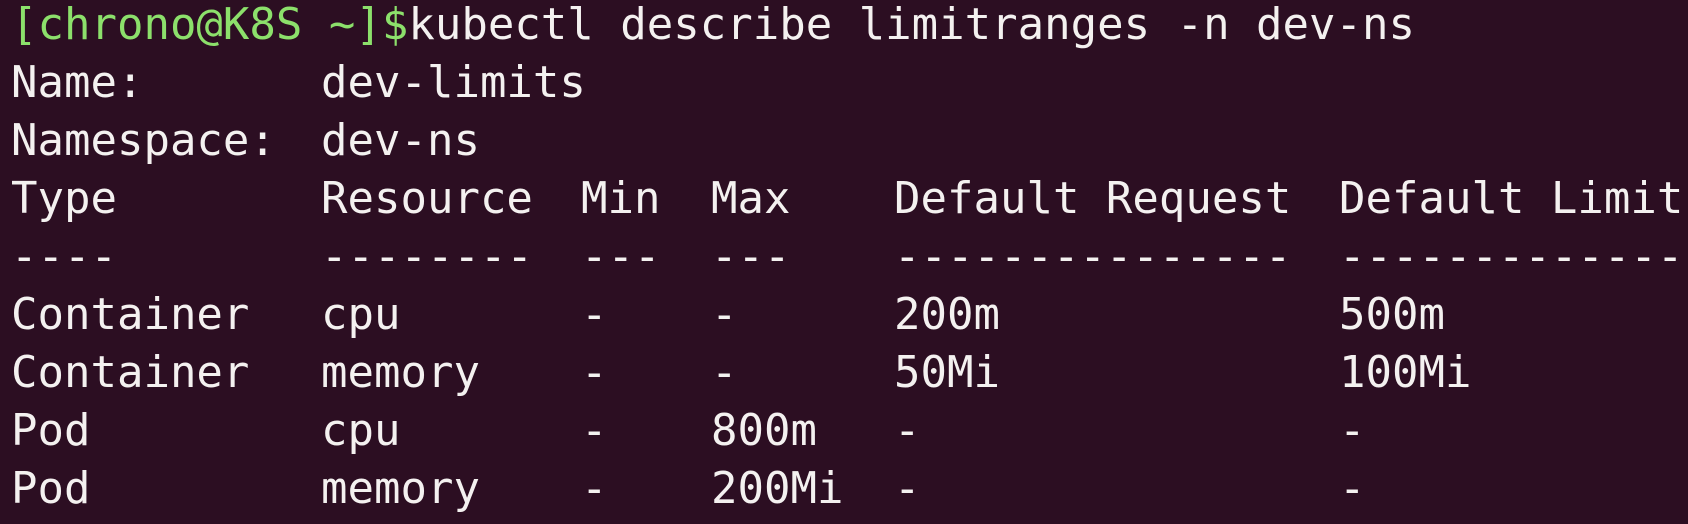  Describe the element at coordinates (947, 314) in the screenshot. I see `cell-default-request: 200m` at that location.